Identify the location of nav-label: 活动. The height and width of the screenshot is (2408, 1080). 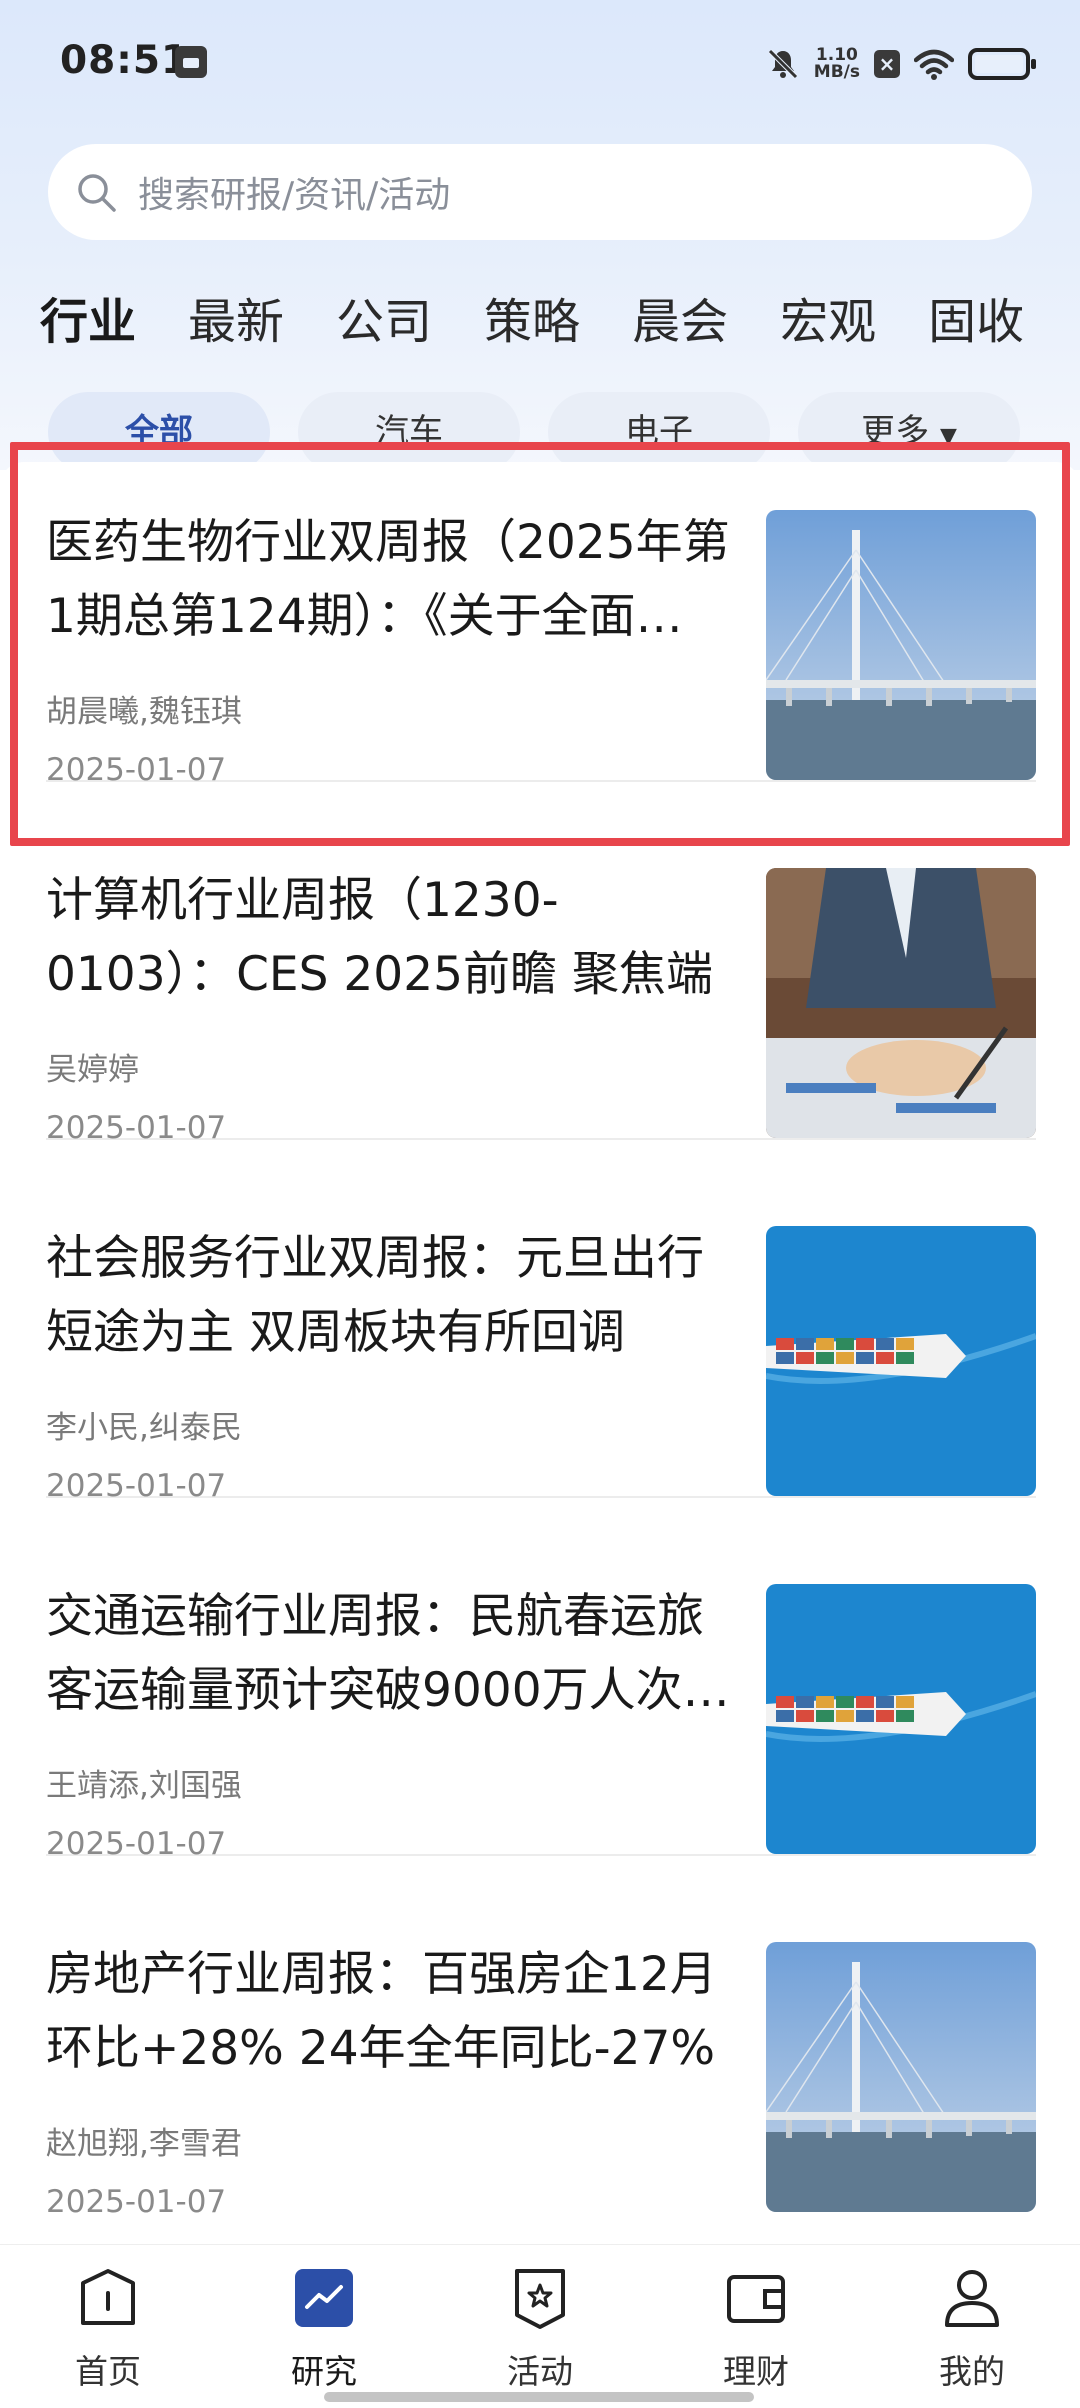
(540, 2371).